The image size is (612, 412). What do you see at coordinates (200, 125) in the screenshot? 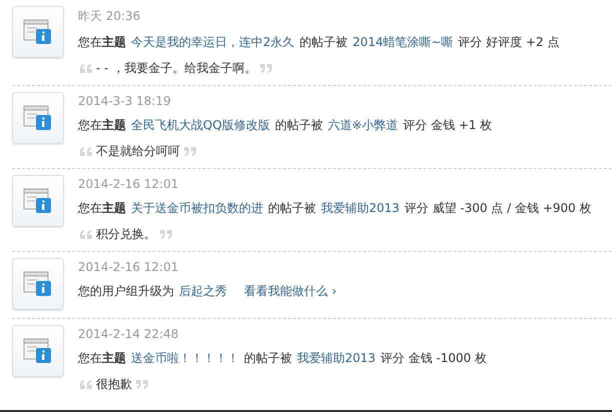
I see `notice-link: 全民飞机大战QQ版修改版` at bounding box center [200, 125].